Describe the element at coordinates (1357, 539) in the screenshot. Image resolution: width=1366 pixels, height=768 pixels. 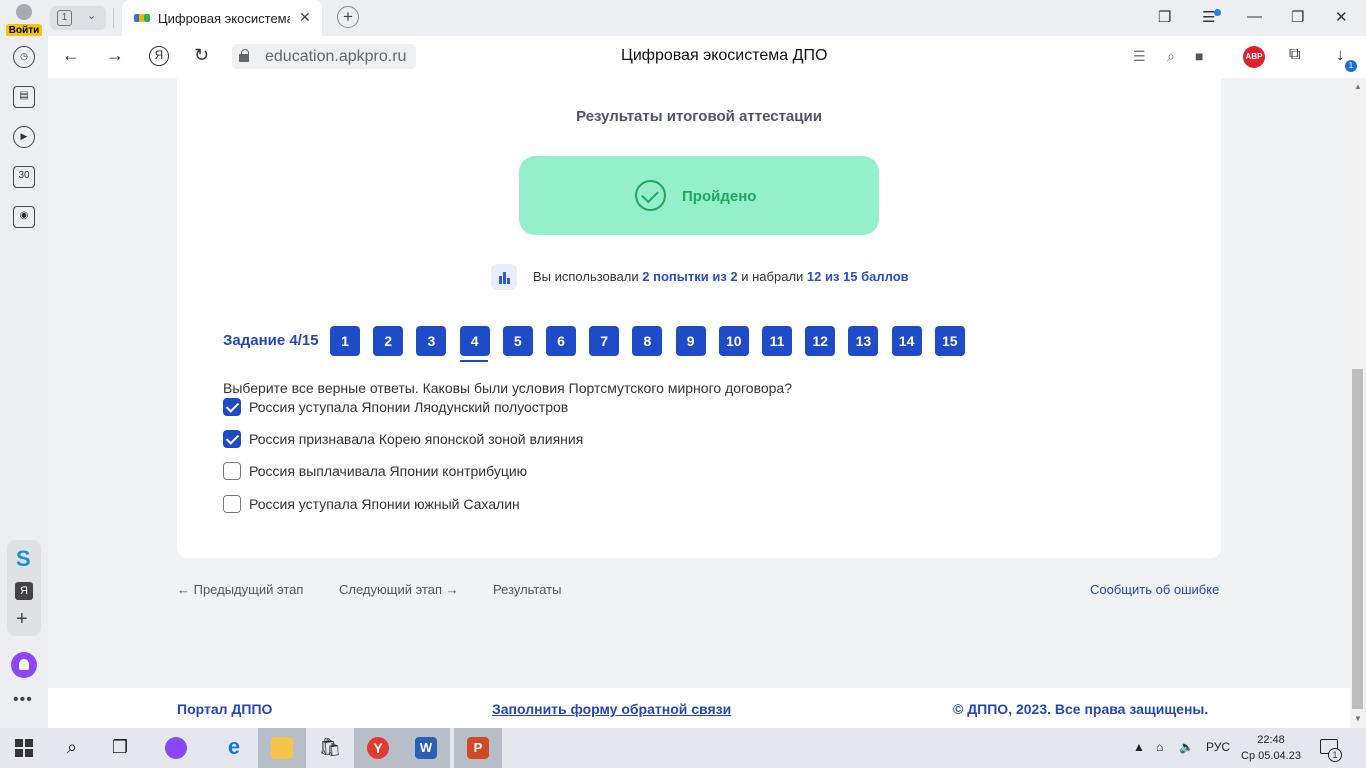
I see `scrollbar-thumb` at that location.